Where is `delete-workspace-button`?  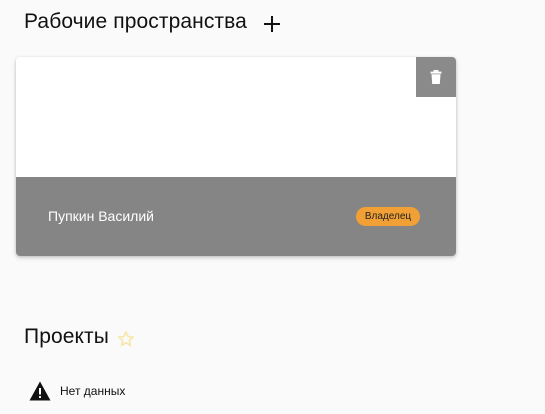 delete-workspace-button is located at coordinates (436, 77).